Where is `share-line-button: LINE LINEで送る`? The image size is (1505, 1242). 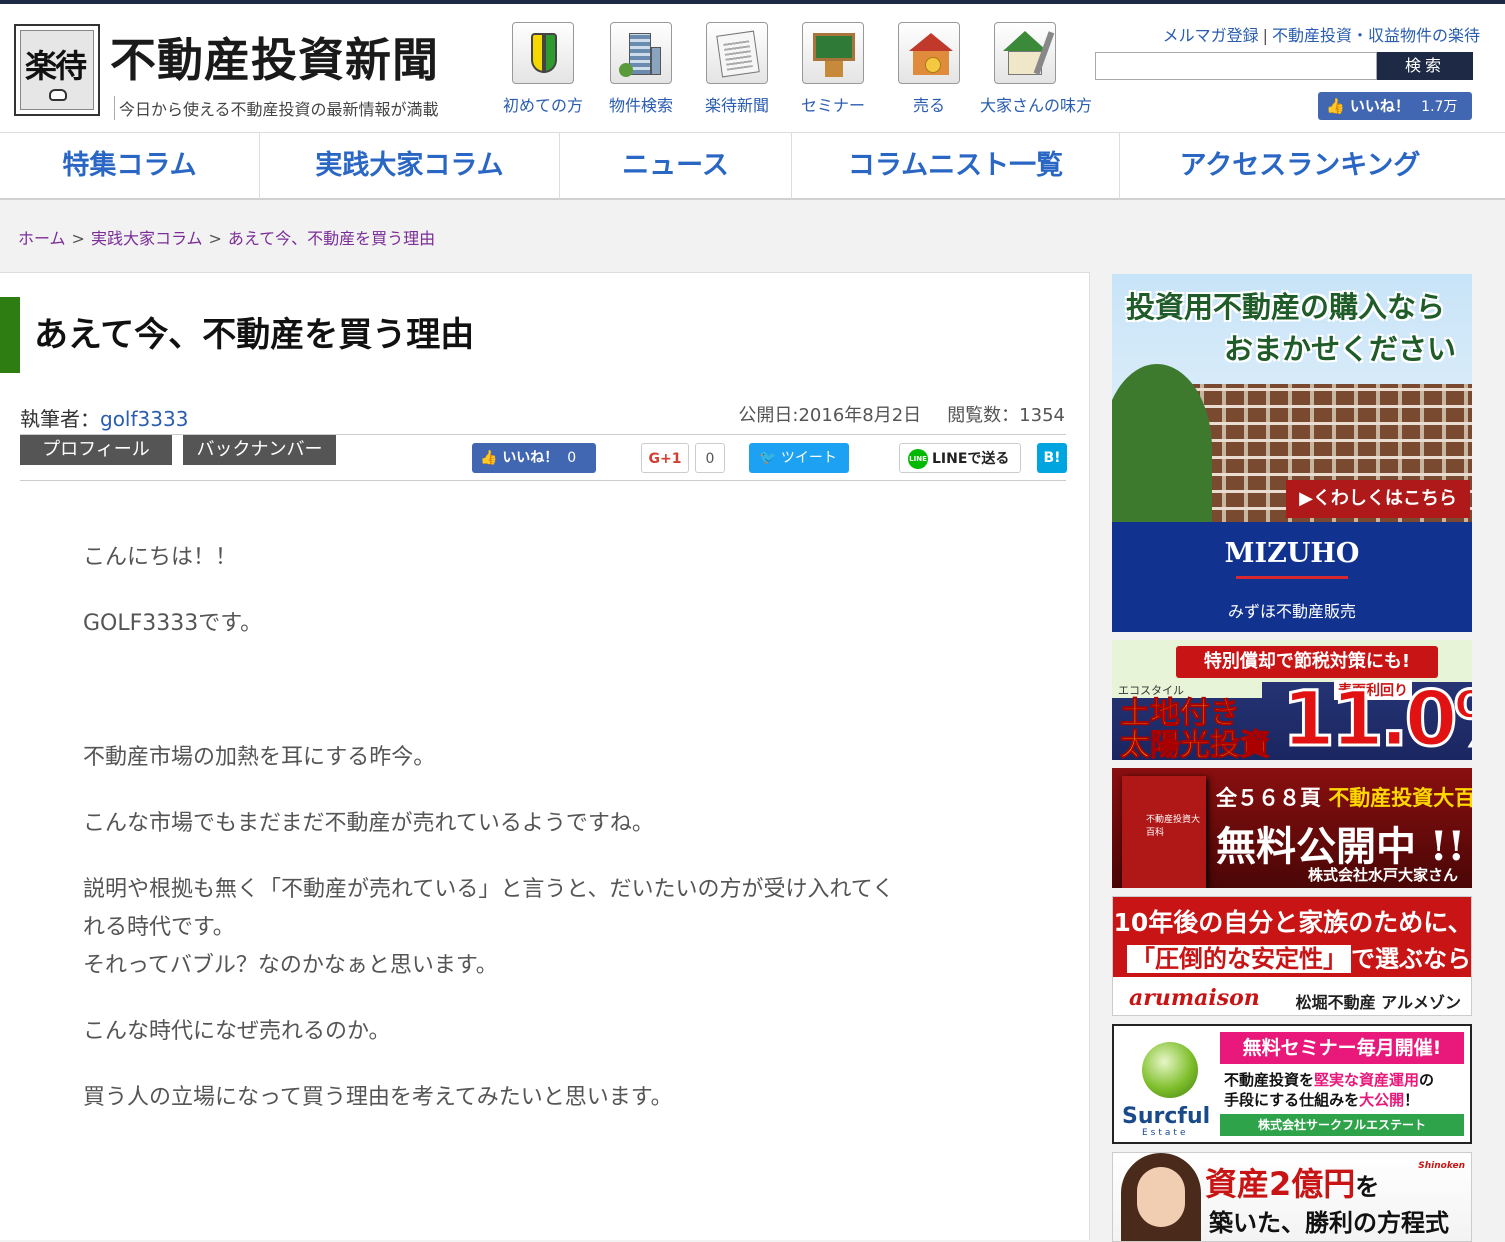 share-line-button: LINE LINEで送る is located at coordinates (960, 458).